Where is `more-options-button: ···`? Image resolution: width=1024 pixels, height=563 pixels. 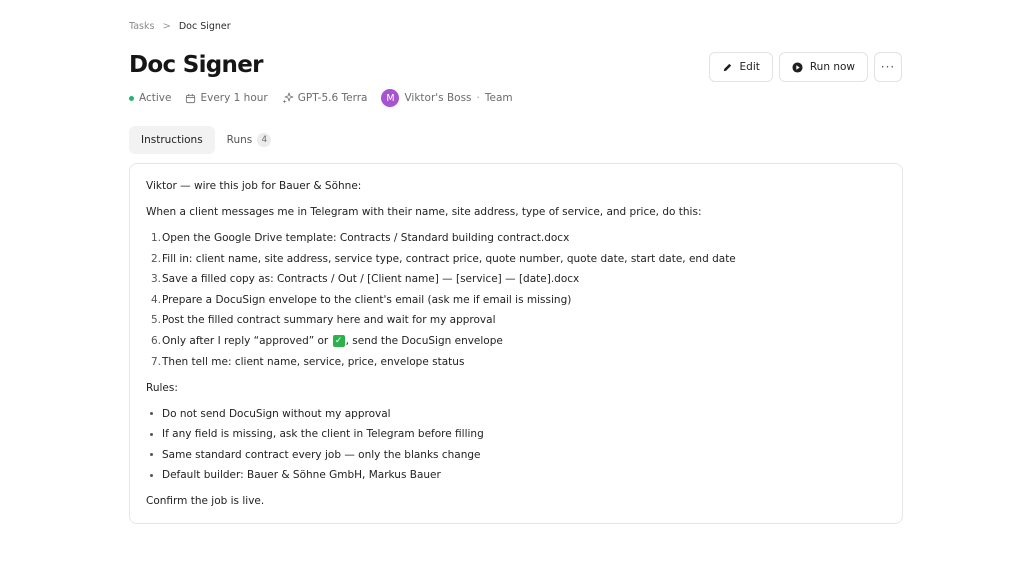 more-options-button: ··· is located at coordinates (888, 67).